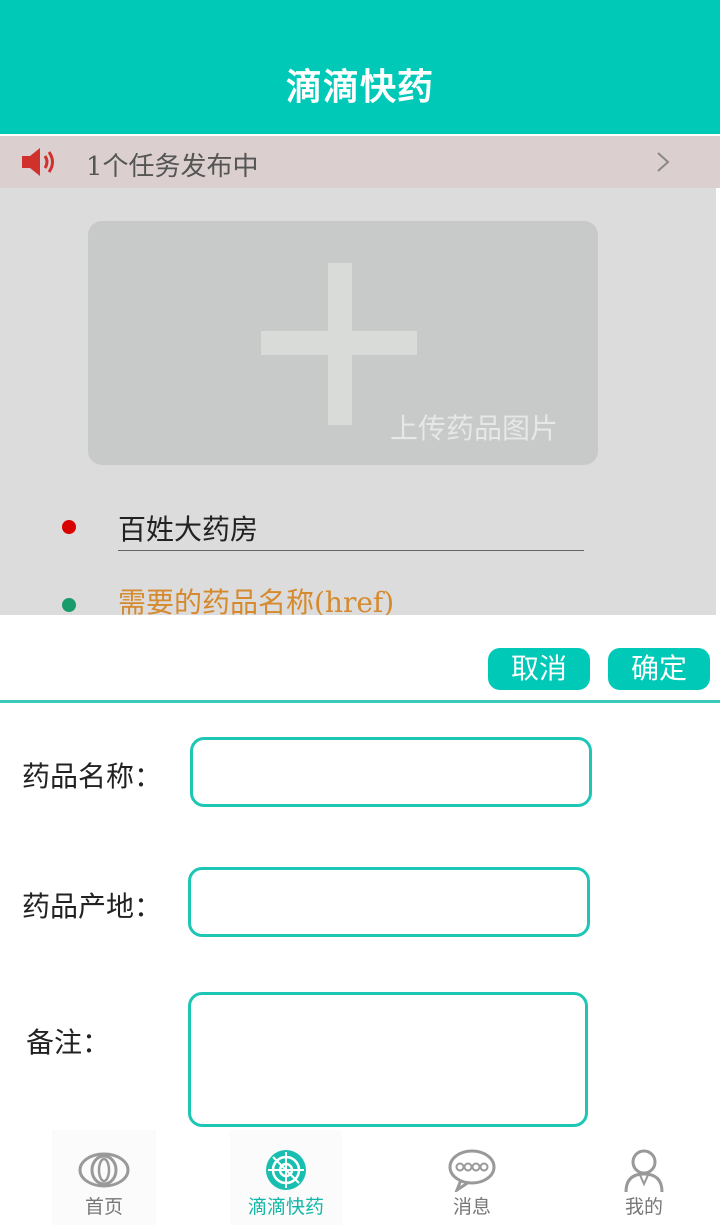 This screenshot has height=1225, width=720. I want to click on tab-didi-medicine: 滴滴快药, so click(286, 1177).